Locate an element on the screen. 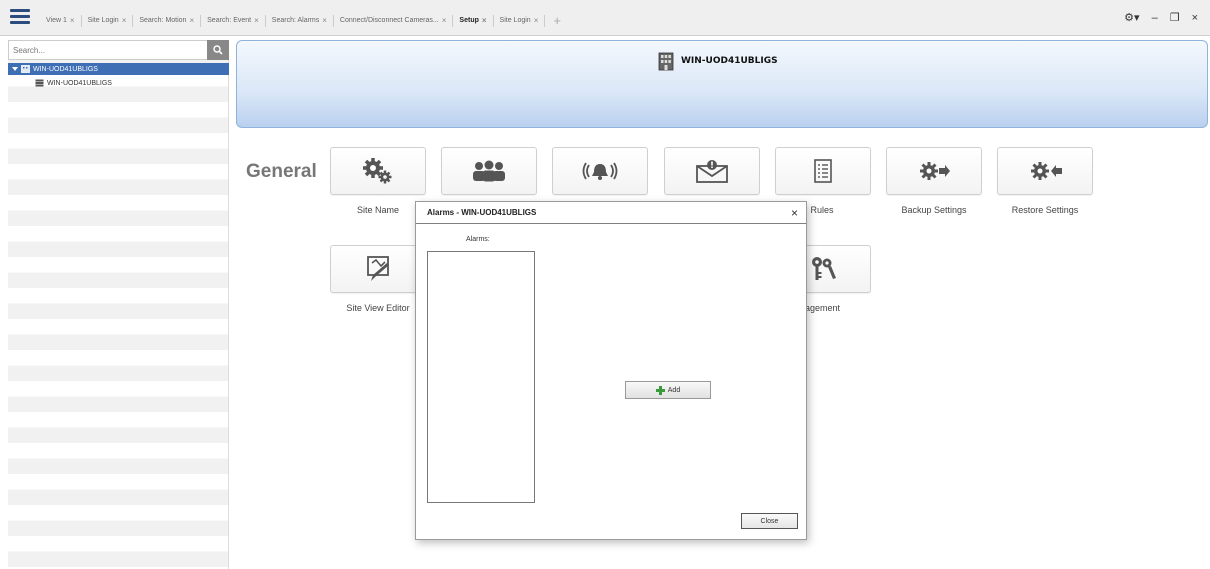 Image resolution: width=1210 pixels, height=569 pixels. gears-icon is located at coordinates (377, 171).